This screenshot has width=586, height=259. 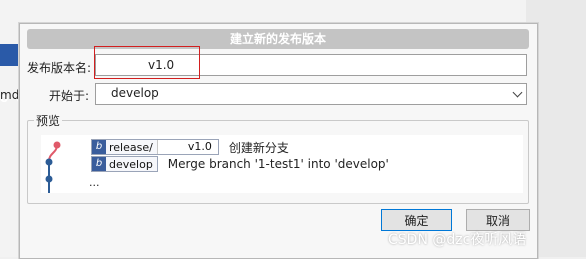 I want to click on cancel-button: 取消, so click(x=498, y=220).